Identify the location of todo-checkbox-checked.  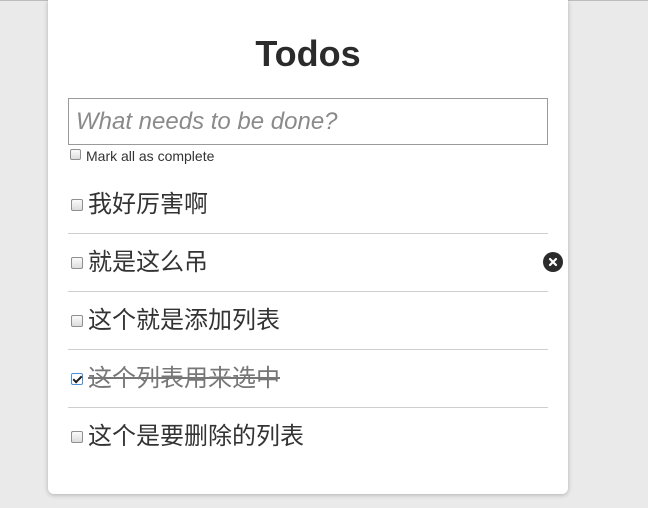
(77, 379).